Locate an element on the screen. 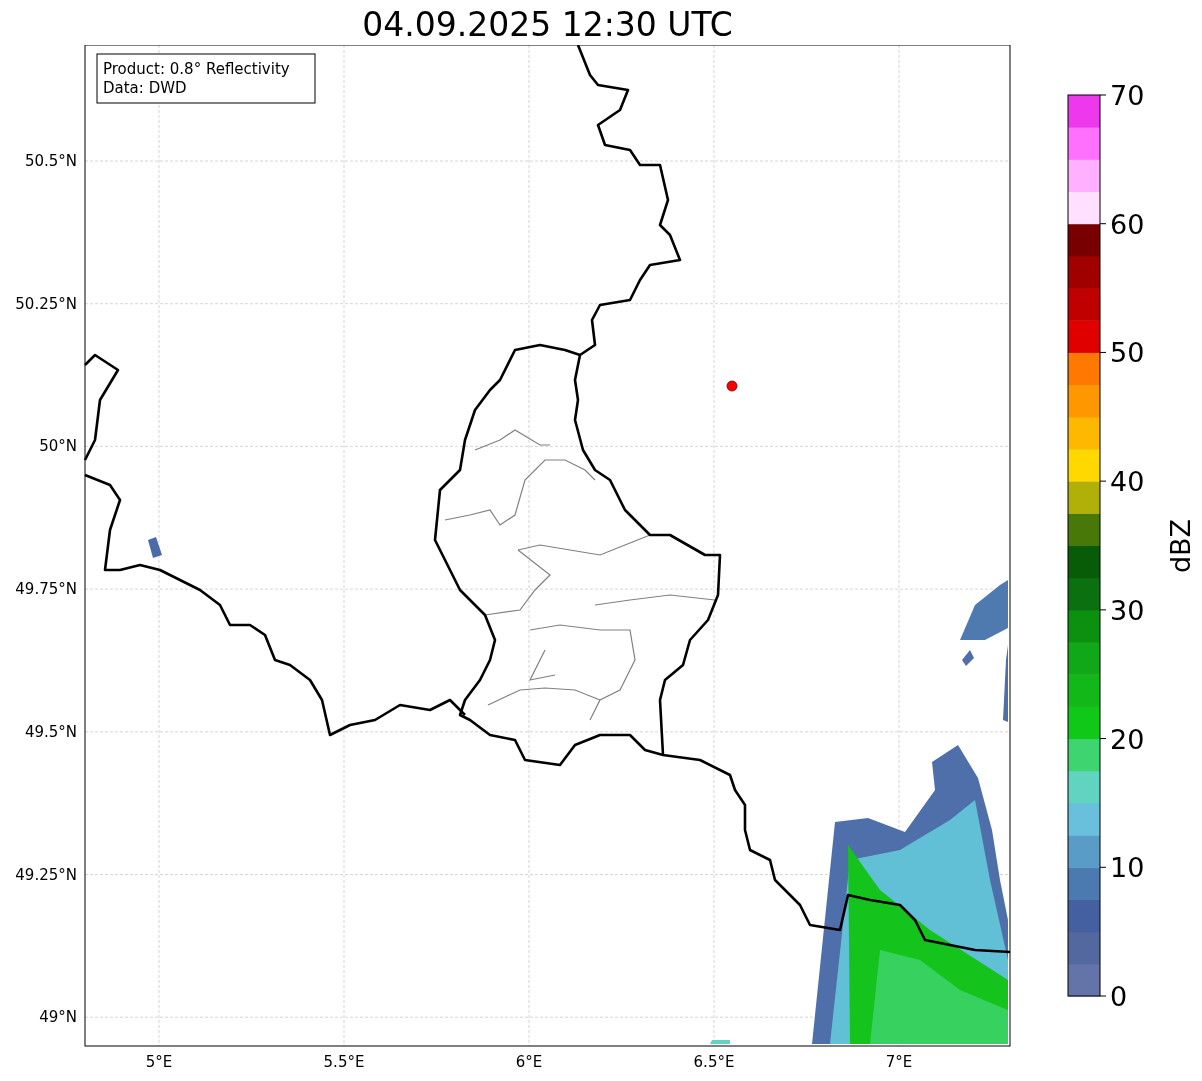 The width and height of the screenshot is (1202, 1081). map-title: 04.09.2025 12:30 UTC is located at coordinates (547, 25).